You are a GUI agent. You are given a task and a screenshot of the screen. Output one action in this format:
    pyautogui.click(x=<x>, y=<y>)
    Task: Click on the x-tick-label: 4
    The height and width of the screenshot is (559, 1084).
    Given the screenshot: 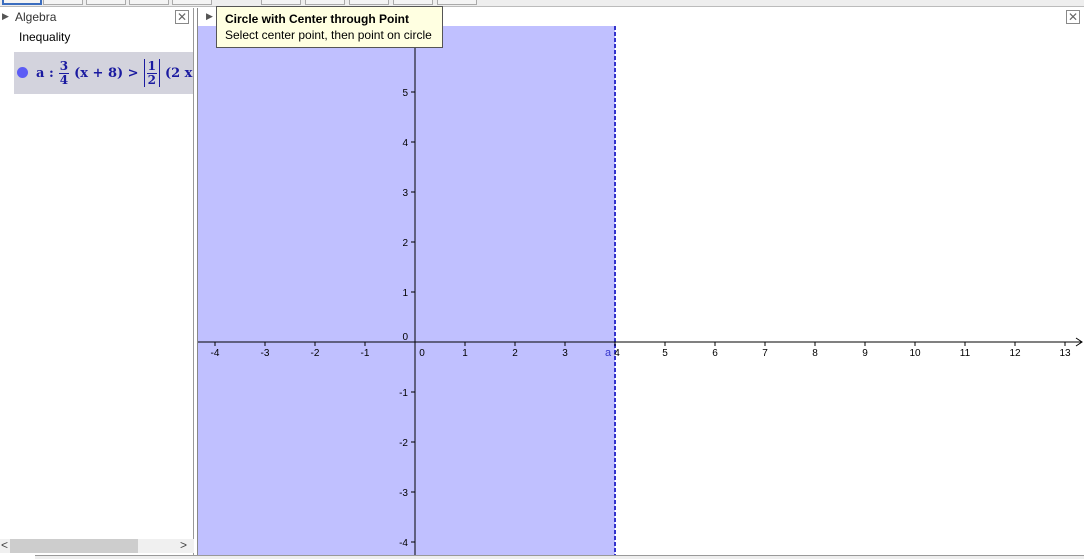 What is the action you would take?
    pyautogui.click(x=617, y=353)
    